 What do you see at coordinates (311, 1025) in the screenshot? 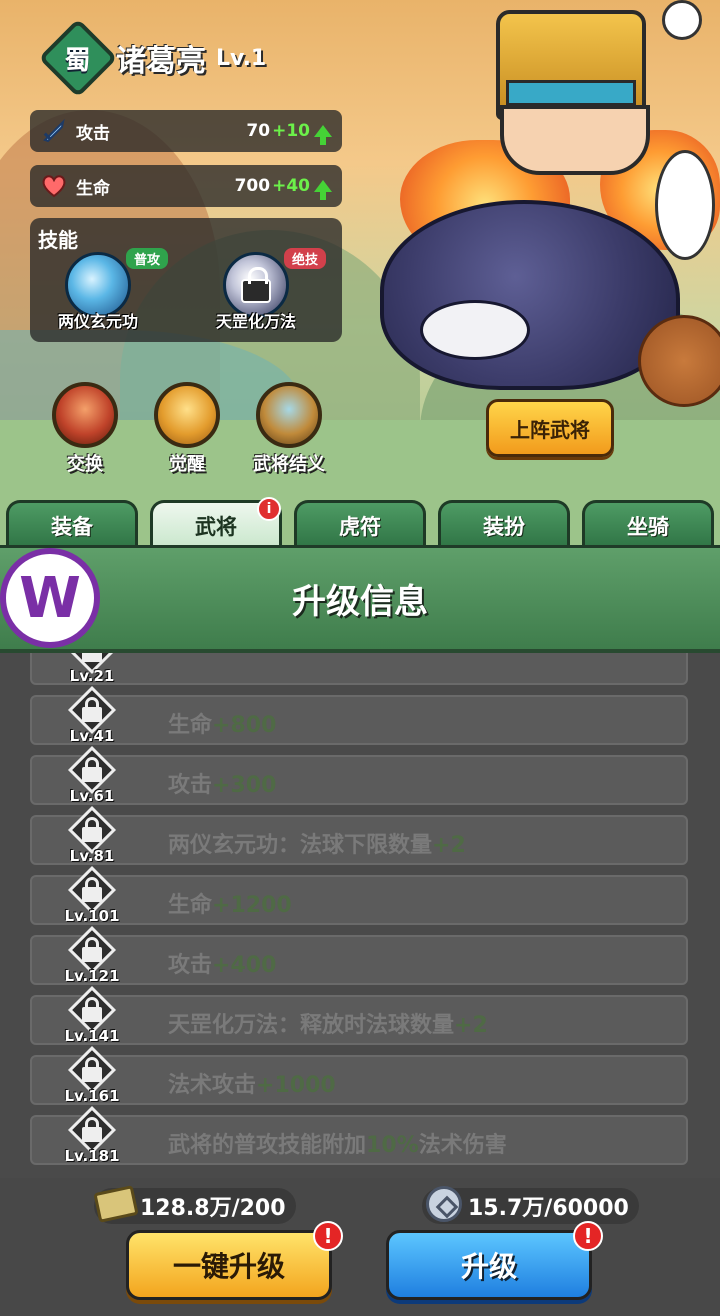
I see `row-stat: 天罡化万法：释放时法球数量` at bounding box center [311, 1025].